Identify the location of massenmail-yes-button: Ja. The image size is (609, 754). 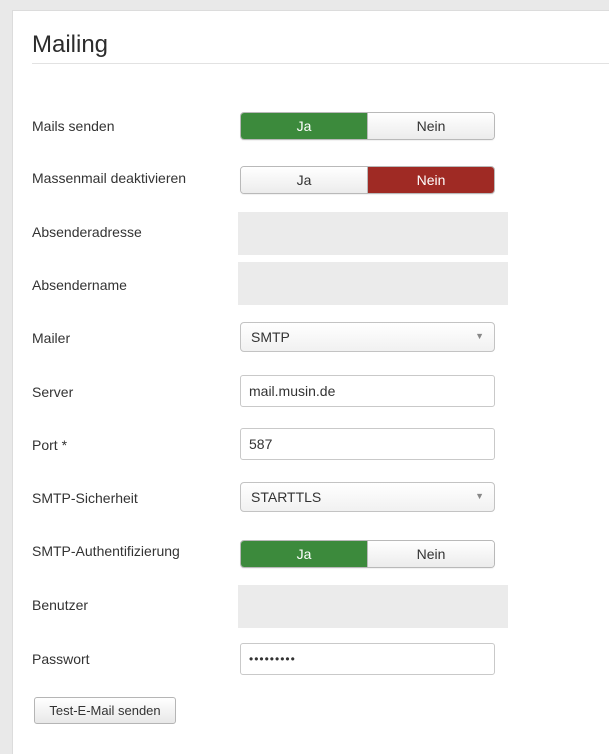
(304, 180).